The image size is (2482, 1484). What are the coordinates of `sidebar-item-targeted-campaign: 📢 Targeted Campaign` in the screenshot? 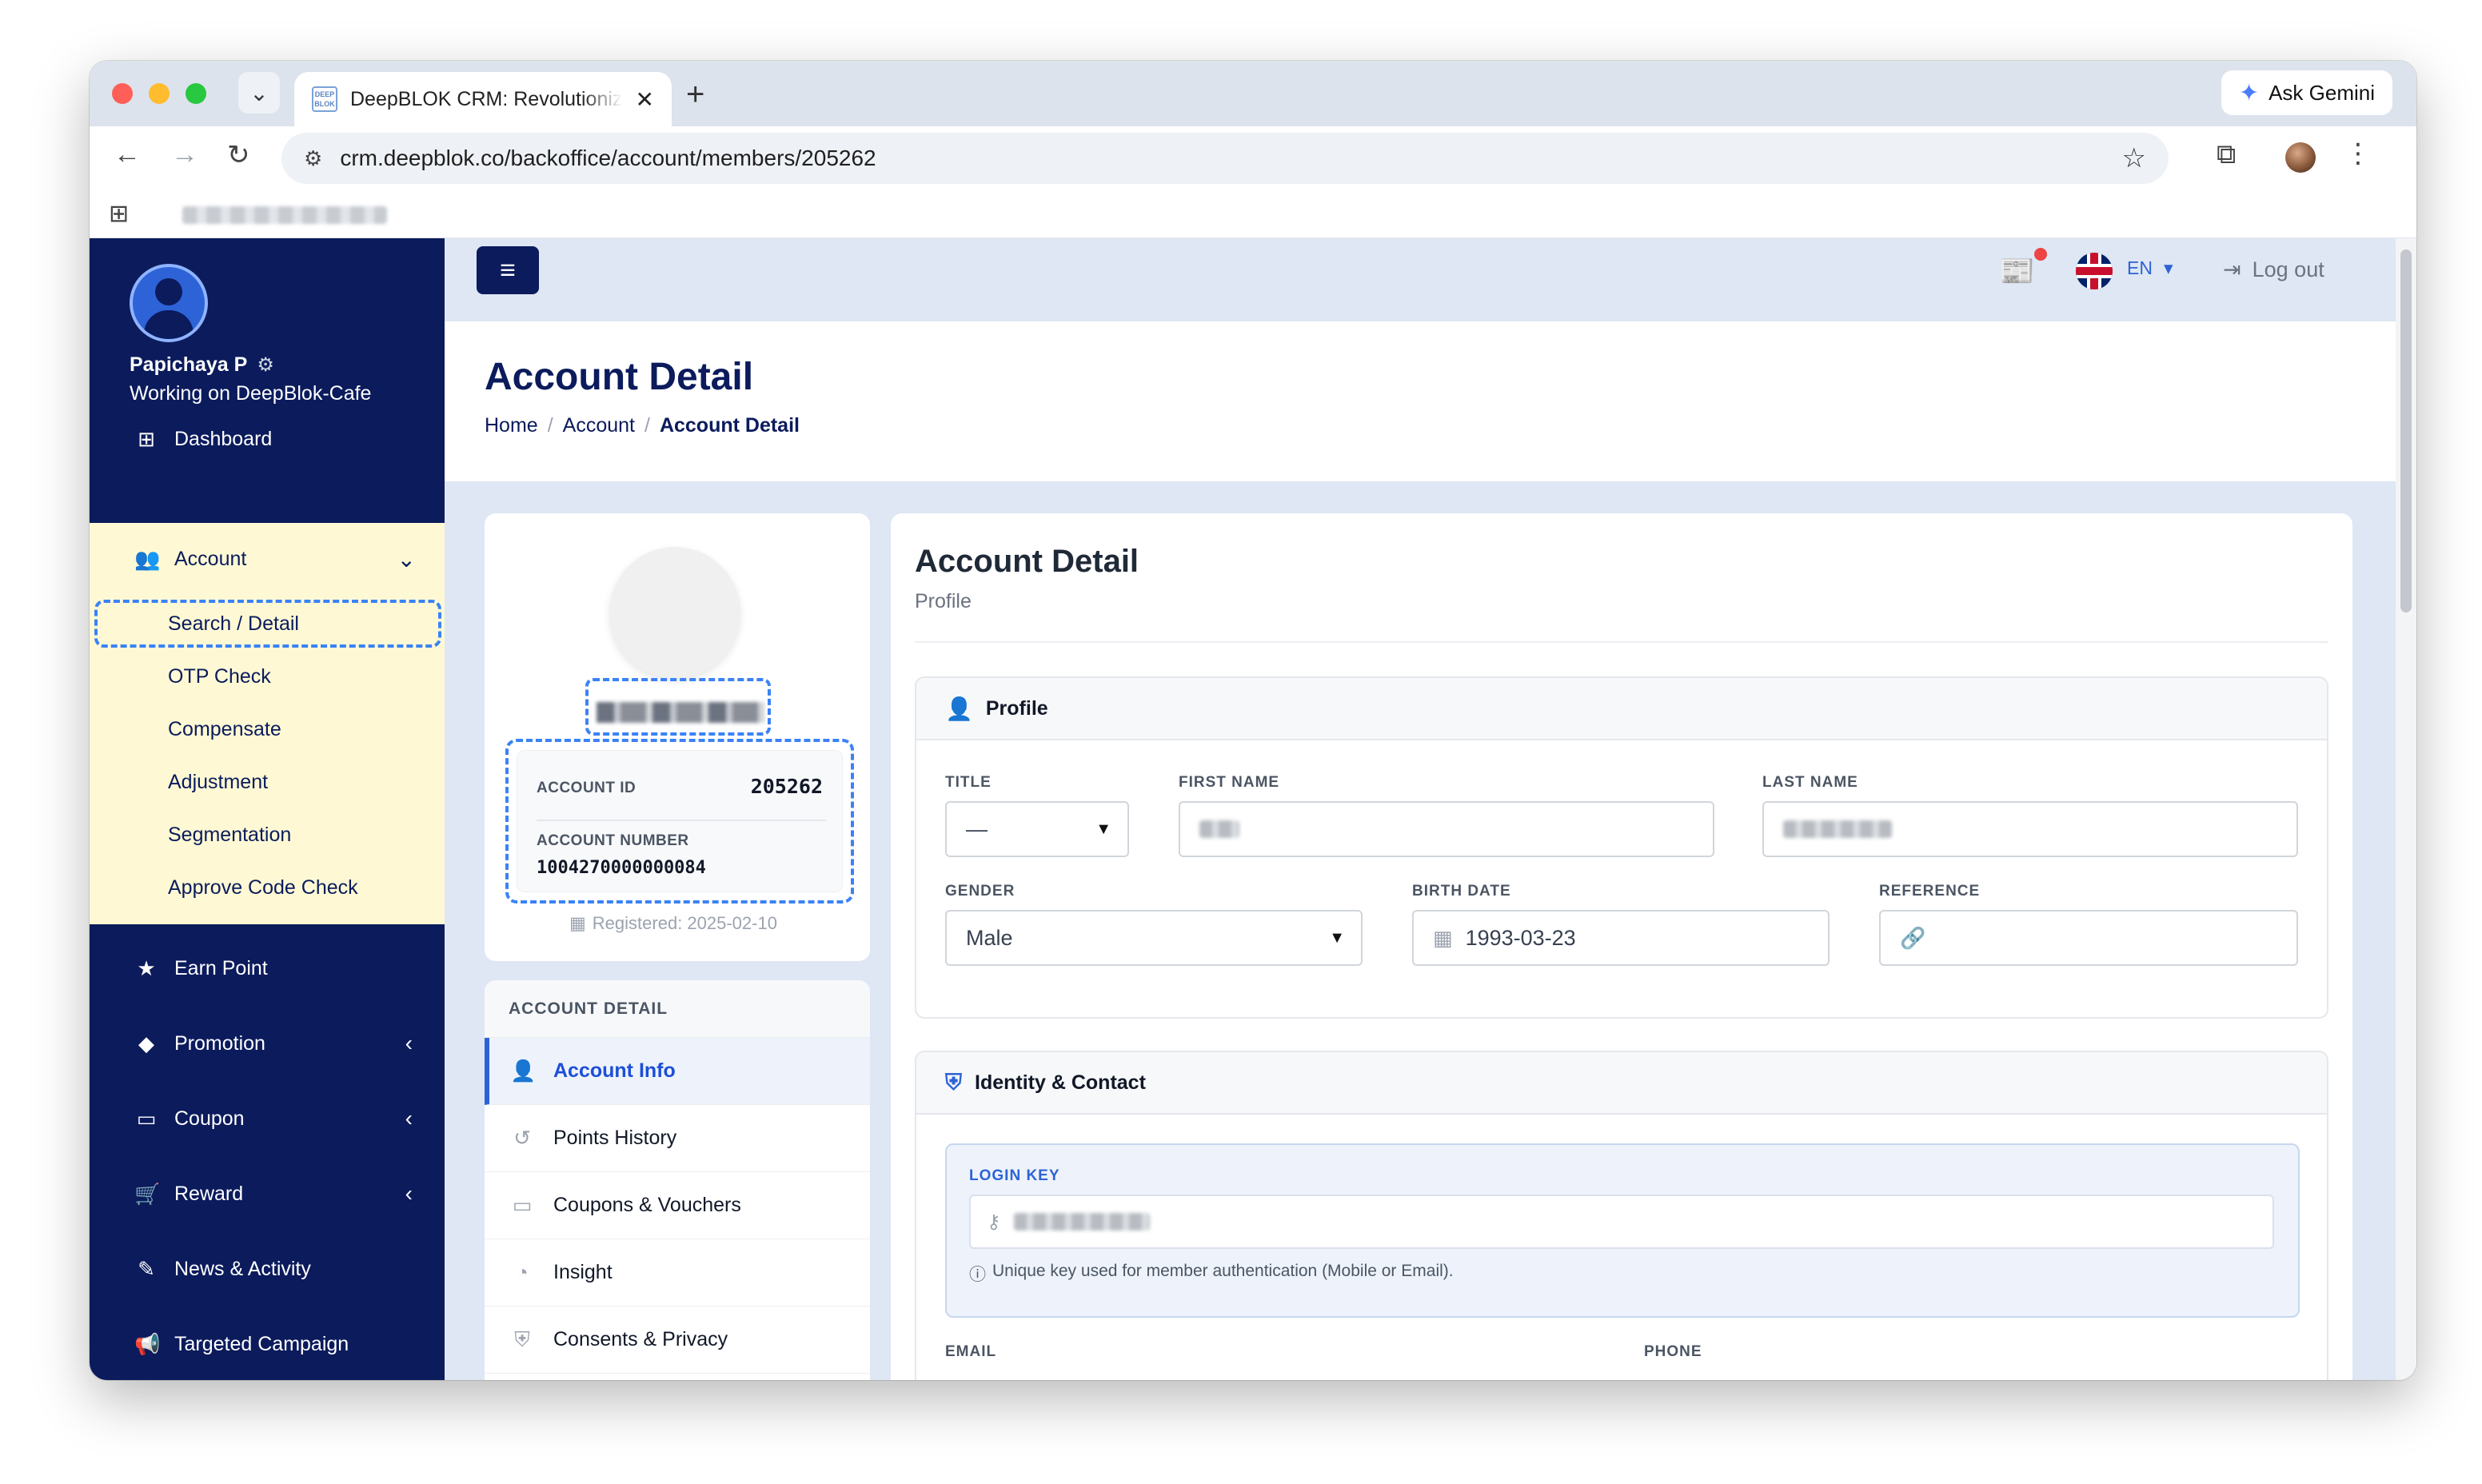 It's located at (267, 1344).